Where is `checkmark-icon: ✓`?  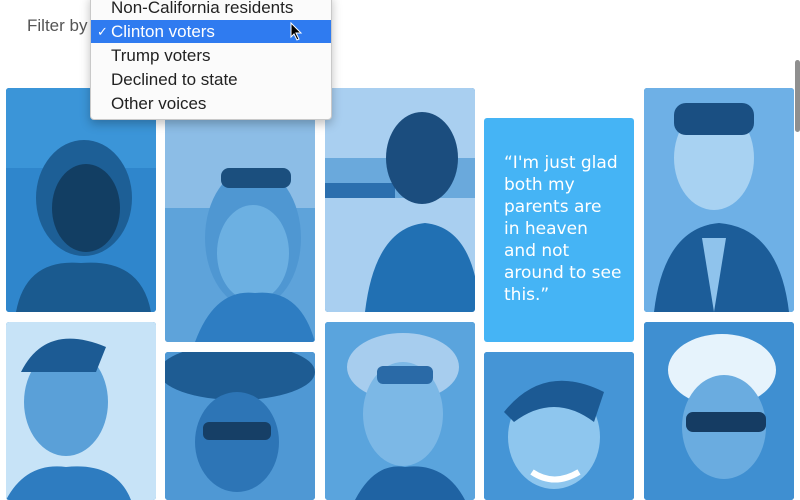
checkmark-icon: ✓ is located at coordinates (102, 31).